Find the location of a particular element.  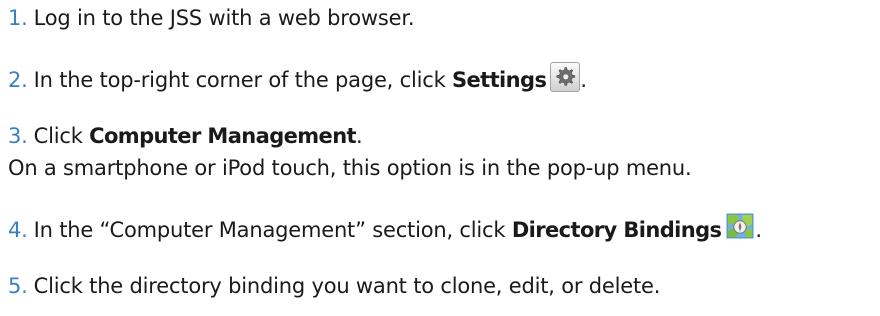

directory-bindings-label: Directory Bindings is located at coordinates (616, 230).